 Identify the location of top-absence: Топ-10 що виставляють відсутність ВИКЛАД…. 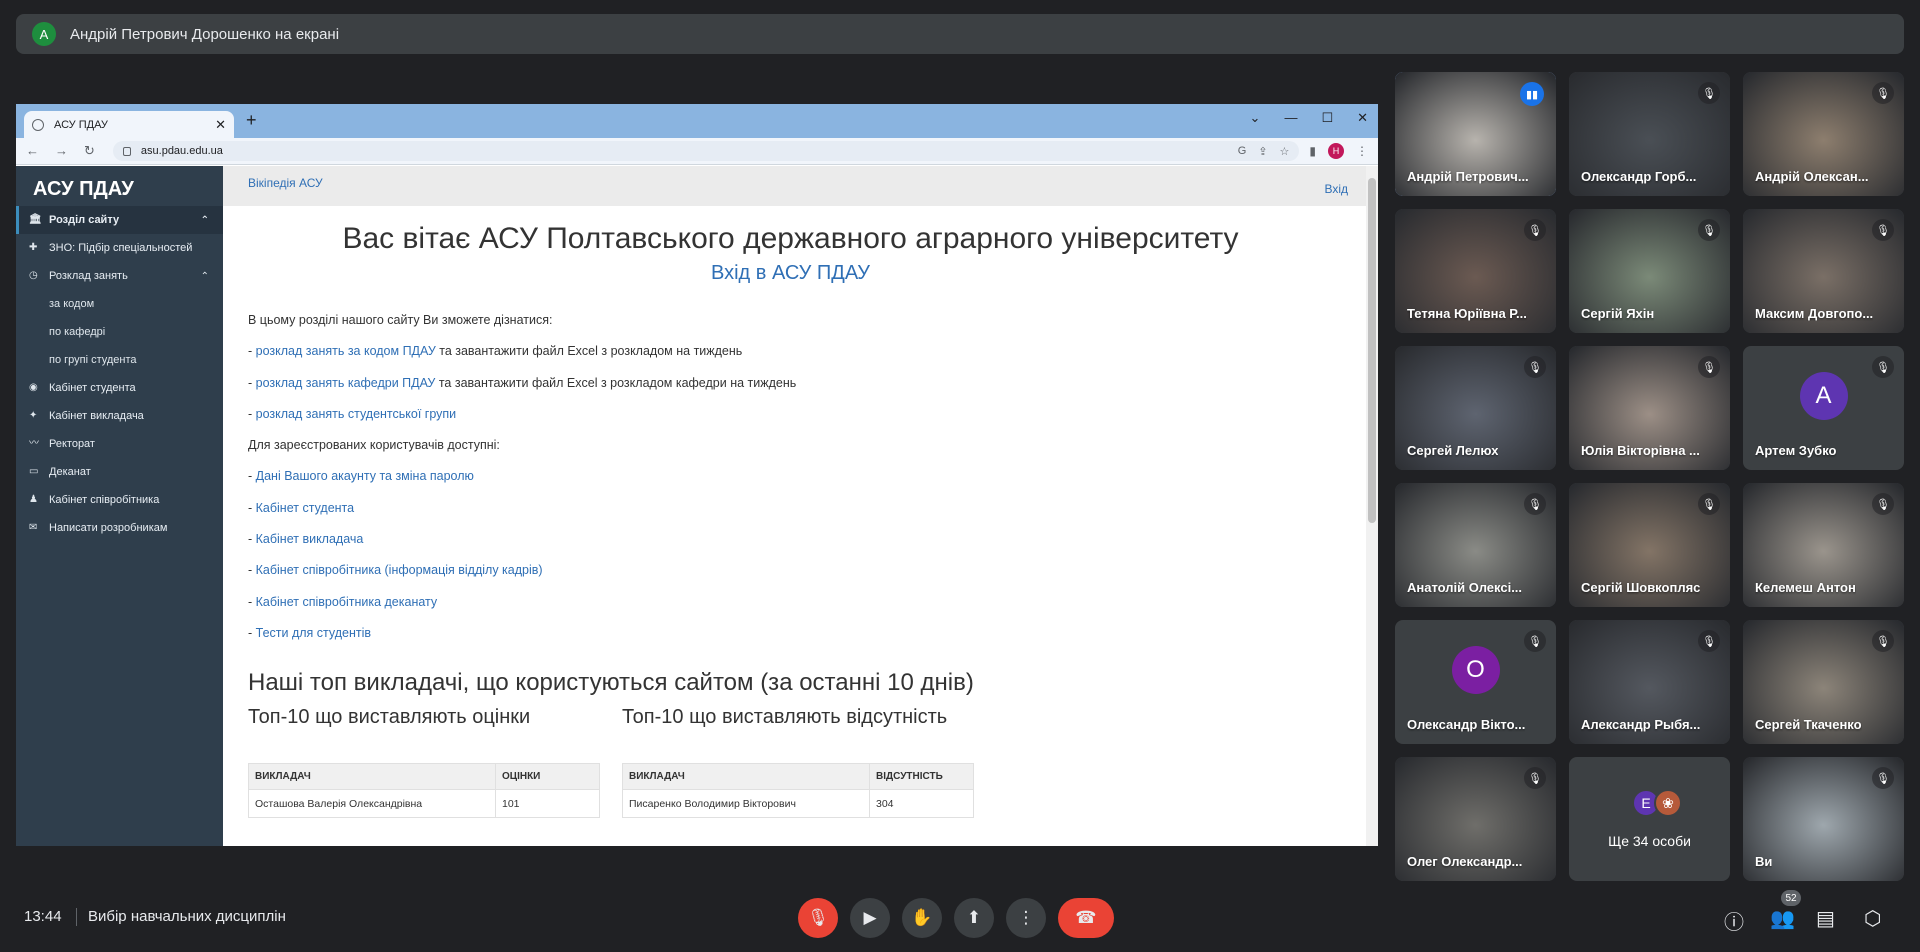
(798, 762).